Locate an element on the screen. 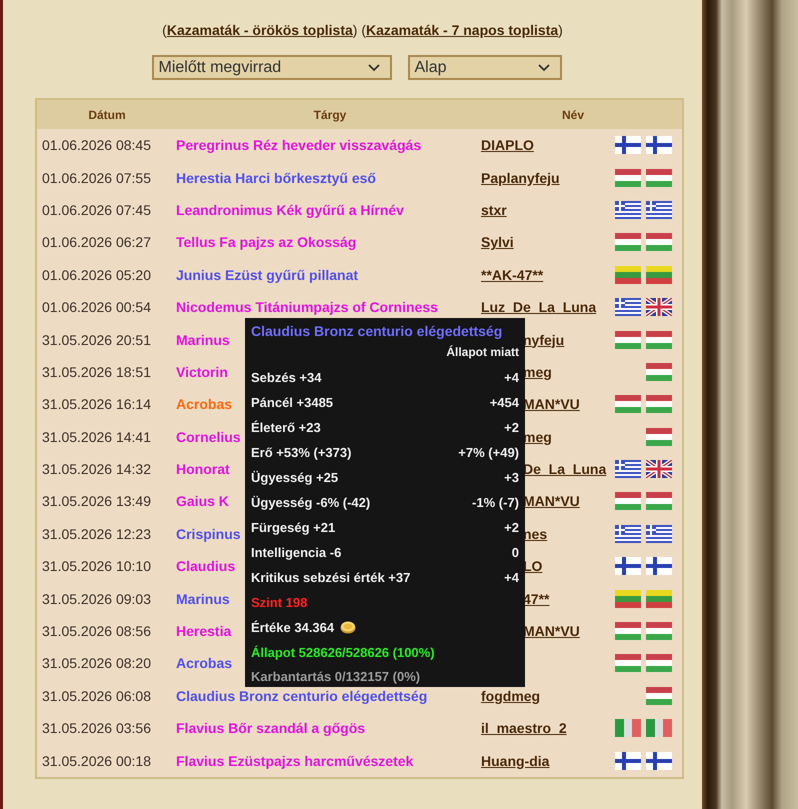 The image size is (798, 809). bonus-text: -1% (-7) is located at coordinates (495, 502).